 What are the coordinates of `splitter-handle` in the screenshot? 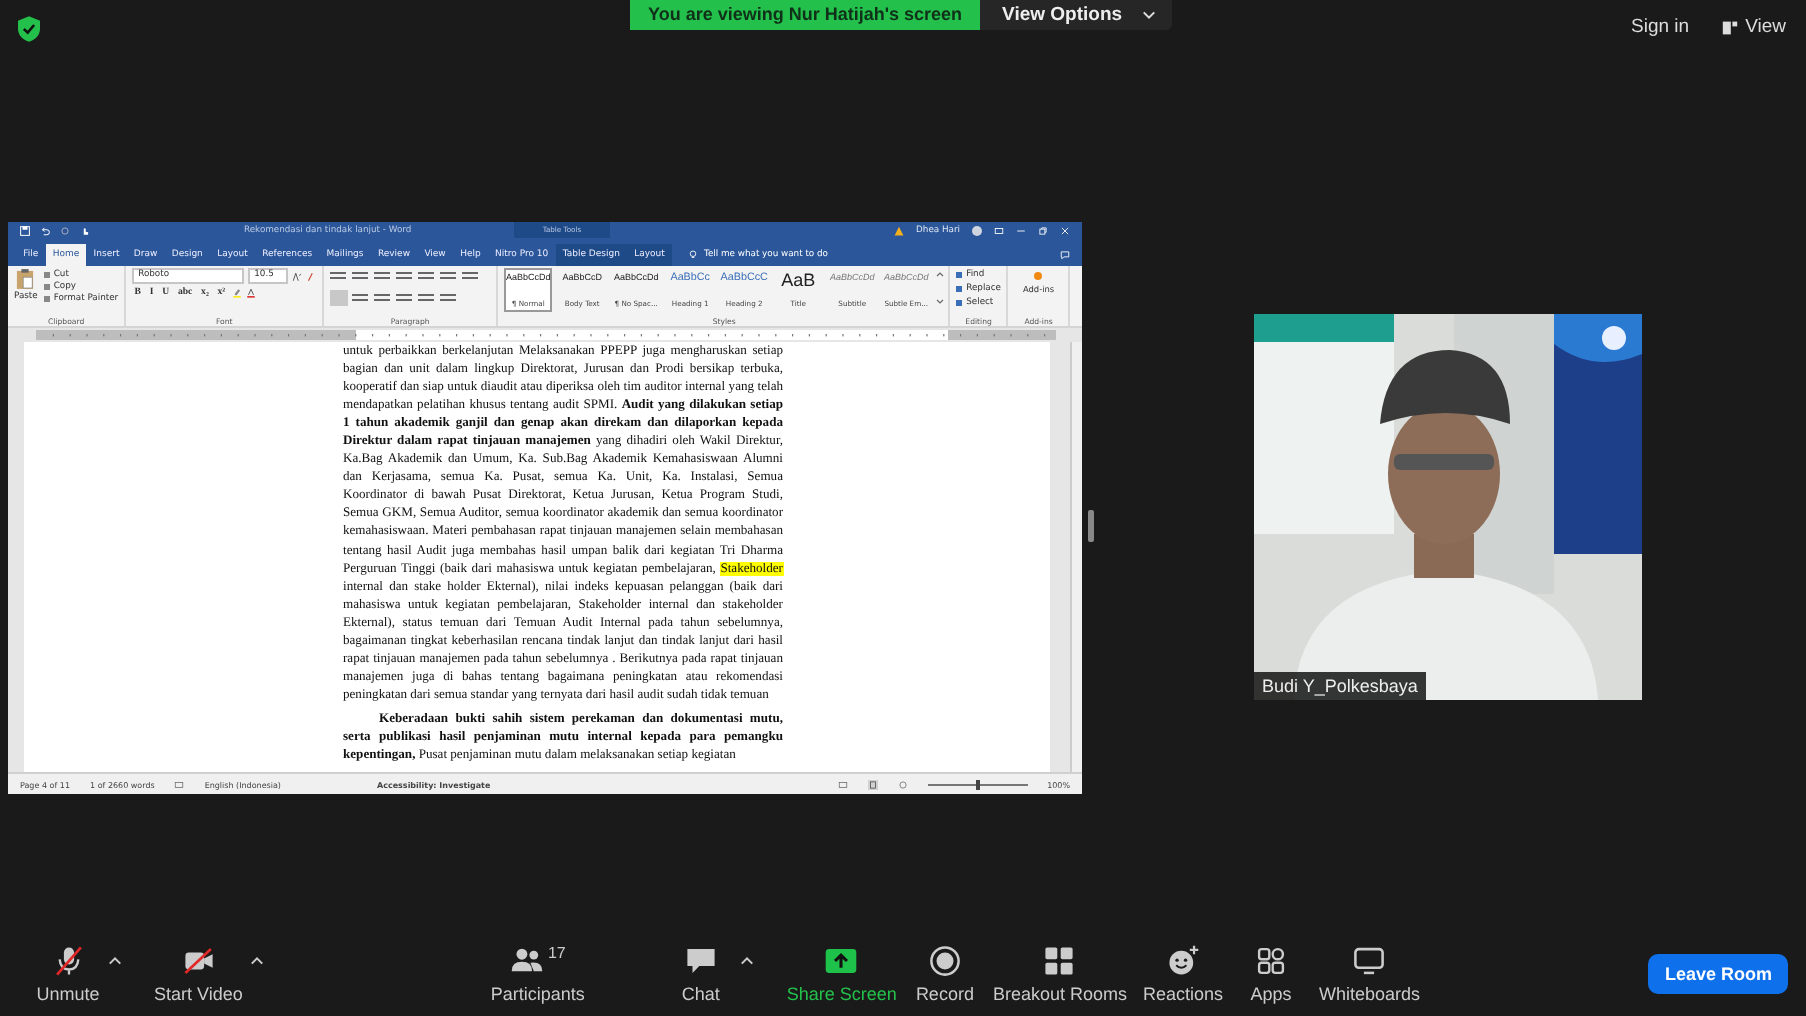 It's located at (1091, 526).